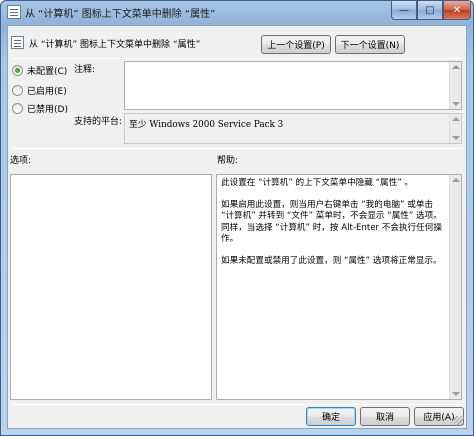 This screenshot has width=474, height=436. Describe the element at coordinates (293, 128) in the screenshot. I see `supported-platforms-field: 至少 Windows 2000 Service Pack 3` at that location.